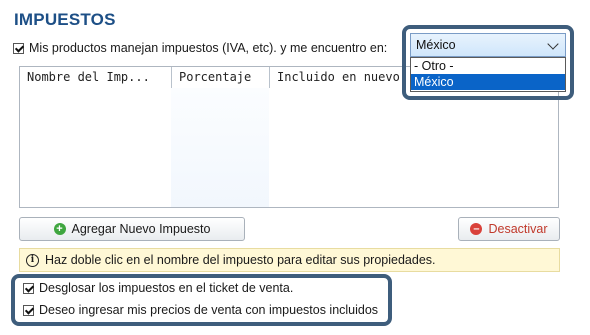 The height and width of the screenshot is (335, 590). Describe the element at coordinates (28, 310) in the screenshot. I see `prices-include-checkbox` at that location.